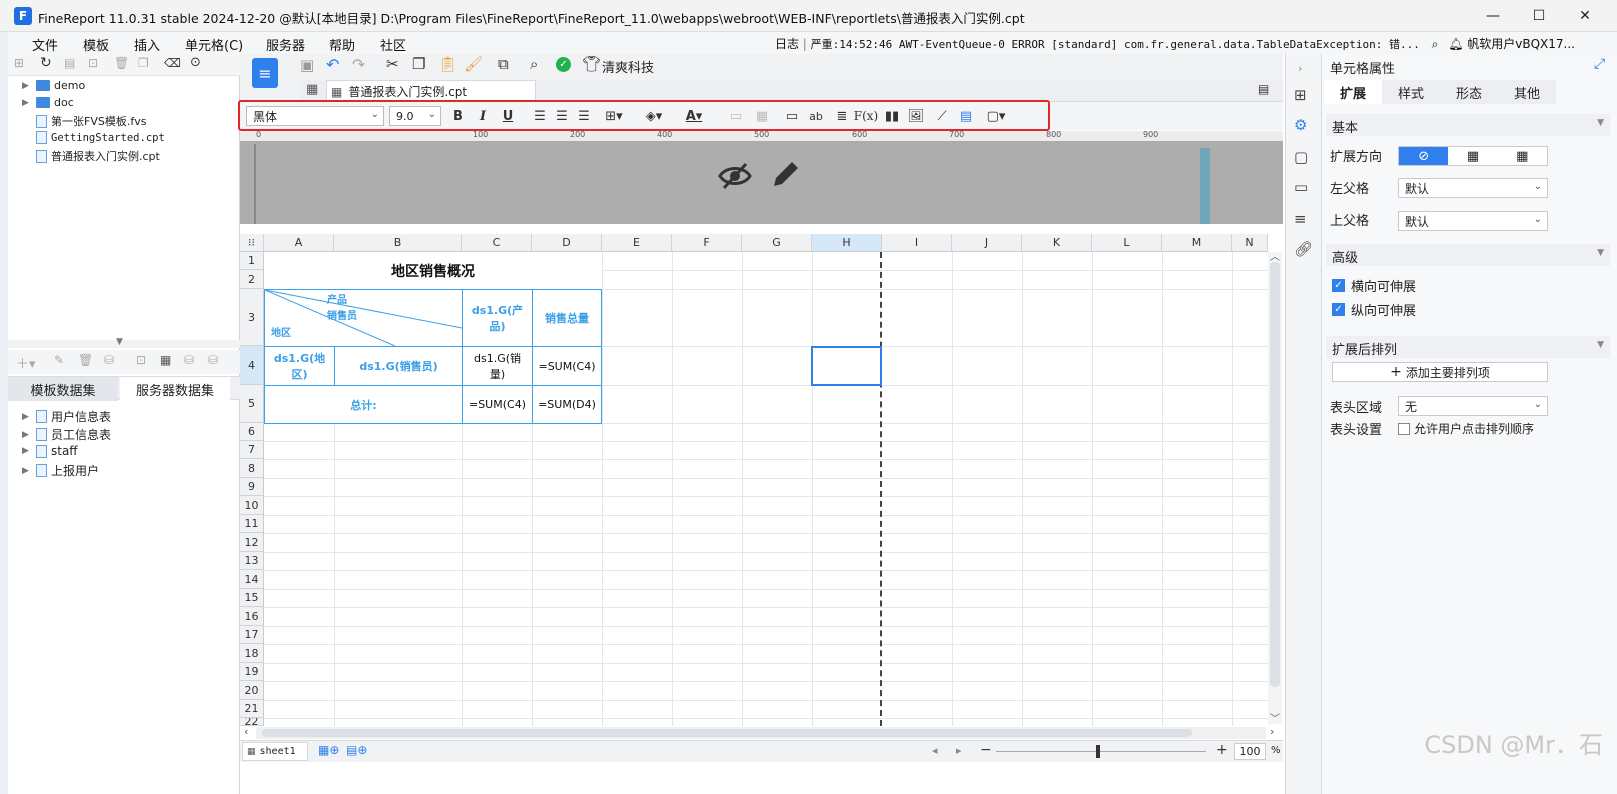  I want to click on column-header: C, so click(497, 243).